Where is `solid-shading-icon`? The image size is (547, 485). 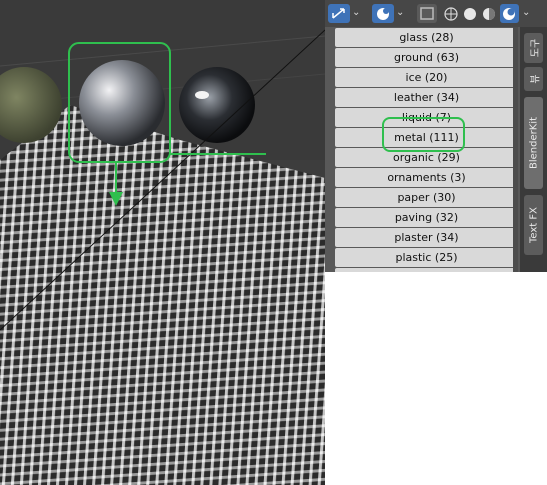 solid-shading-icon is located at coordinates (470, 13).